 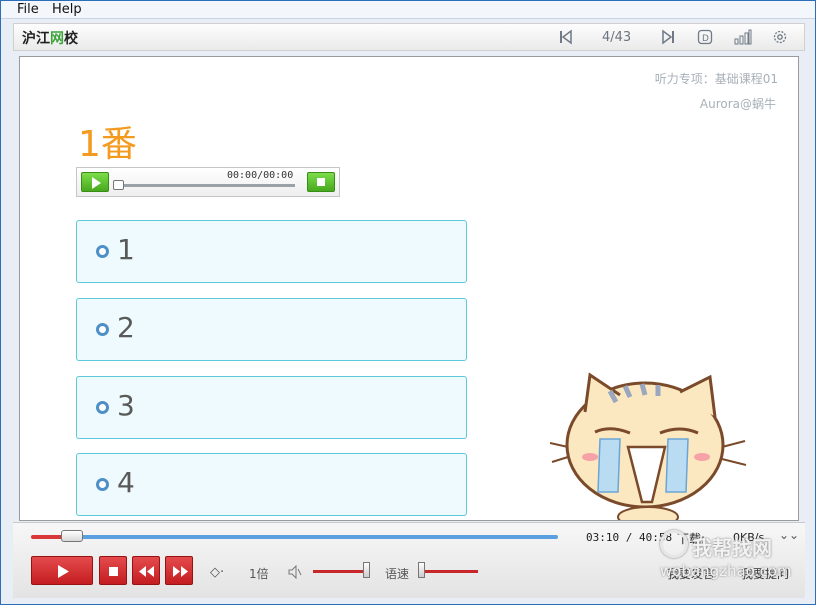 What do you see at coordinates (716, 79) in the screenshot?
I see `course-label: 听力专项：基础课程01` at bounding box center [716, 79].